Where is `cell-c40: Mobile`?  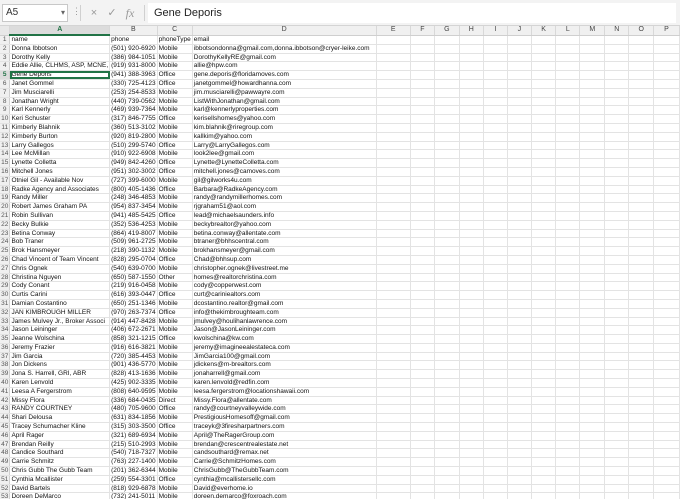 cell-c40: Mobile is located at coordinates (175, 383).